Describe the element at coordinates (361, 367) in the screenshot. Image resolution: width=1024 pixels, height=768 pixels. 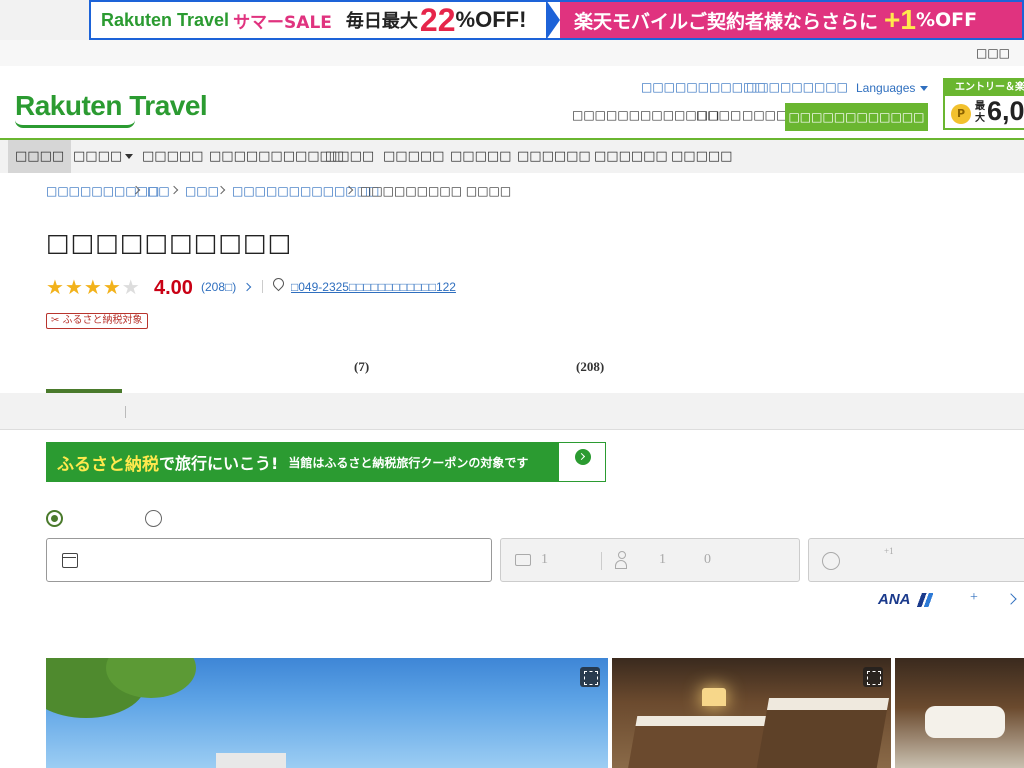
I see `tab-rooms-count: (7)` at that location.